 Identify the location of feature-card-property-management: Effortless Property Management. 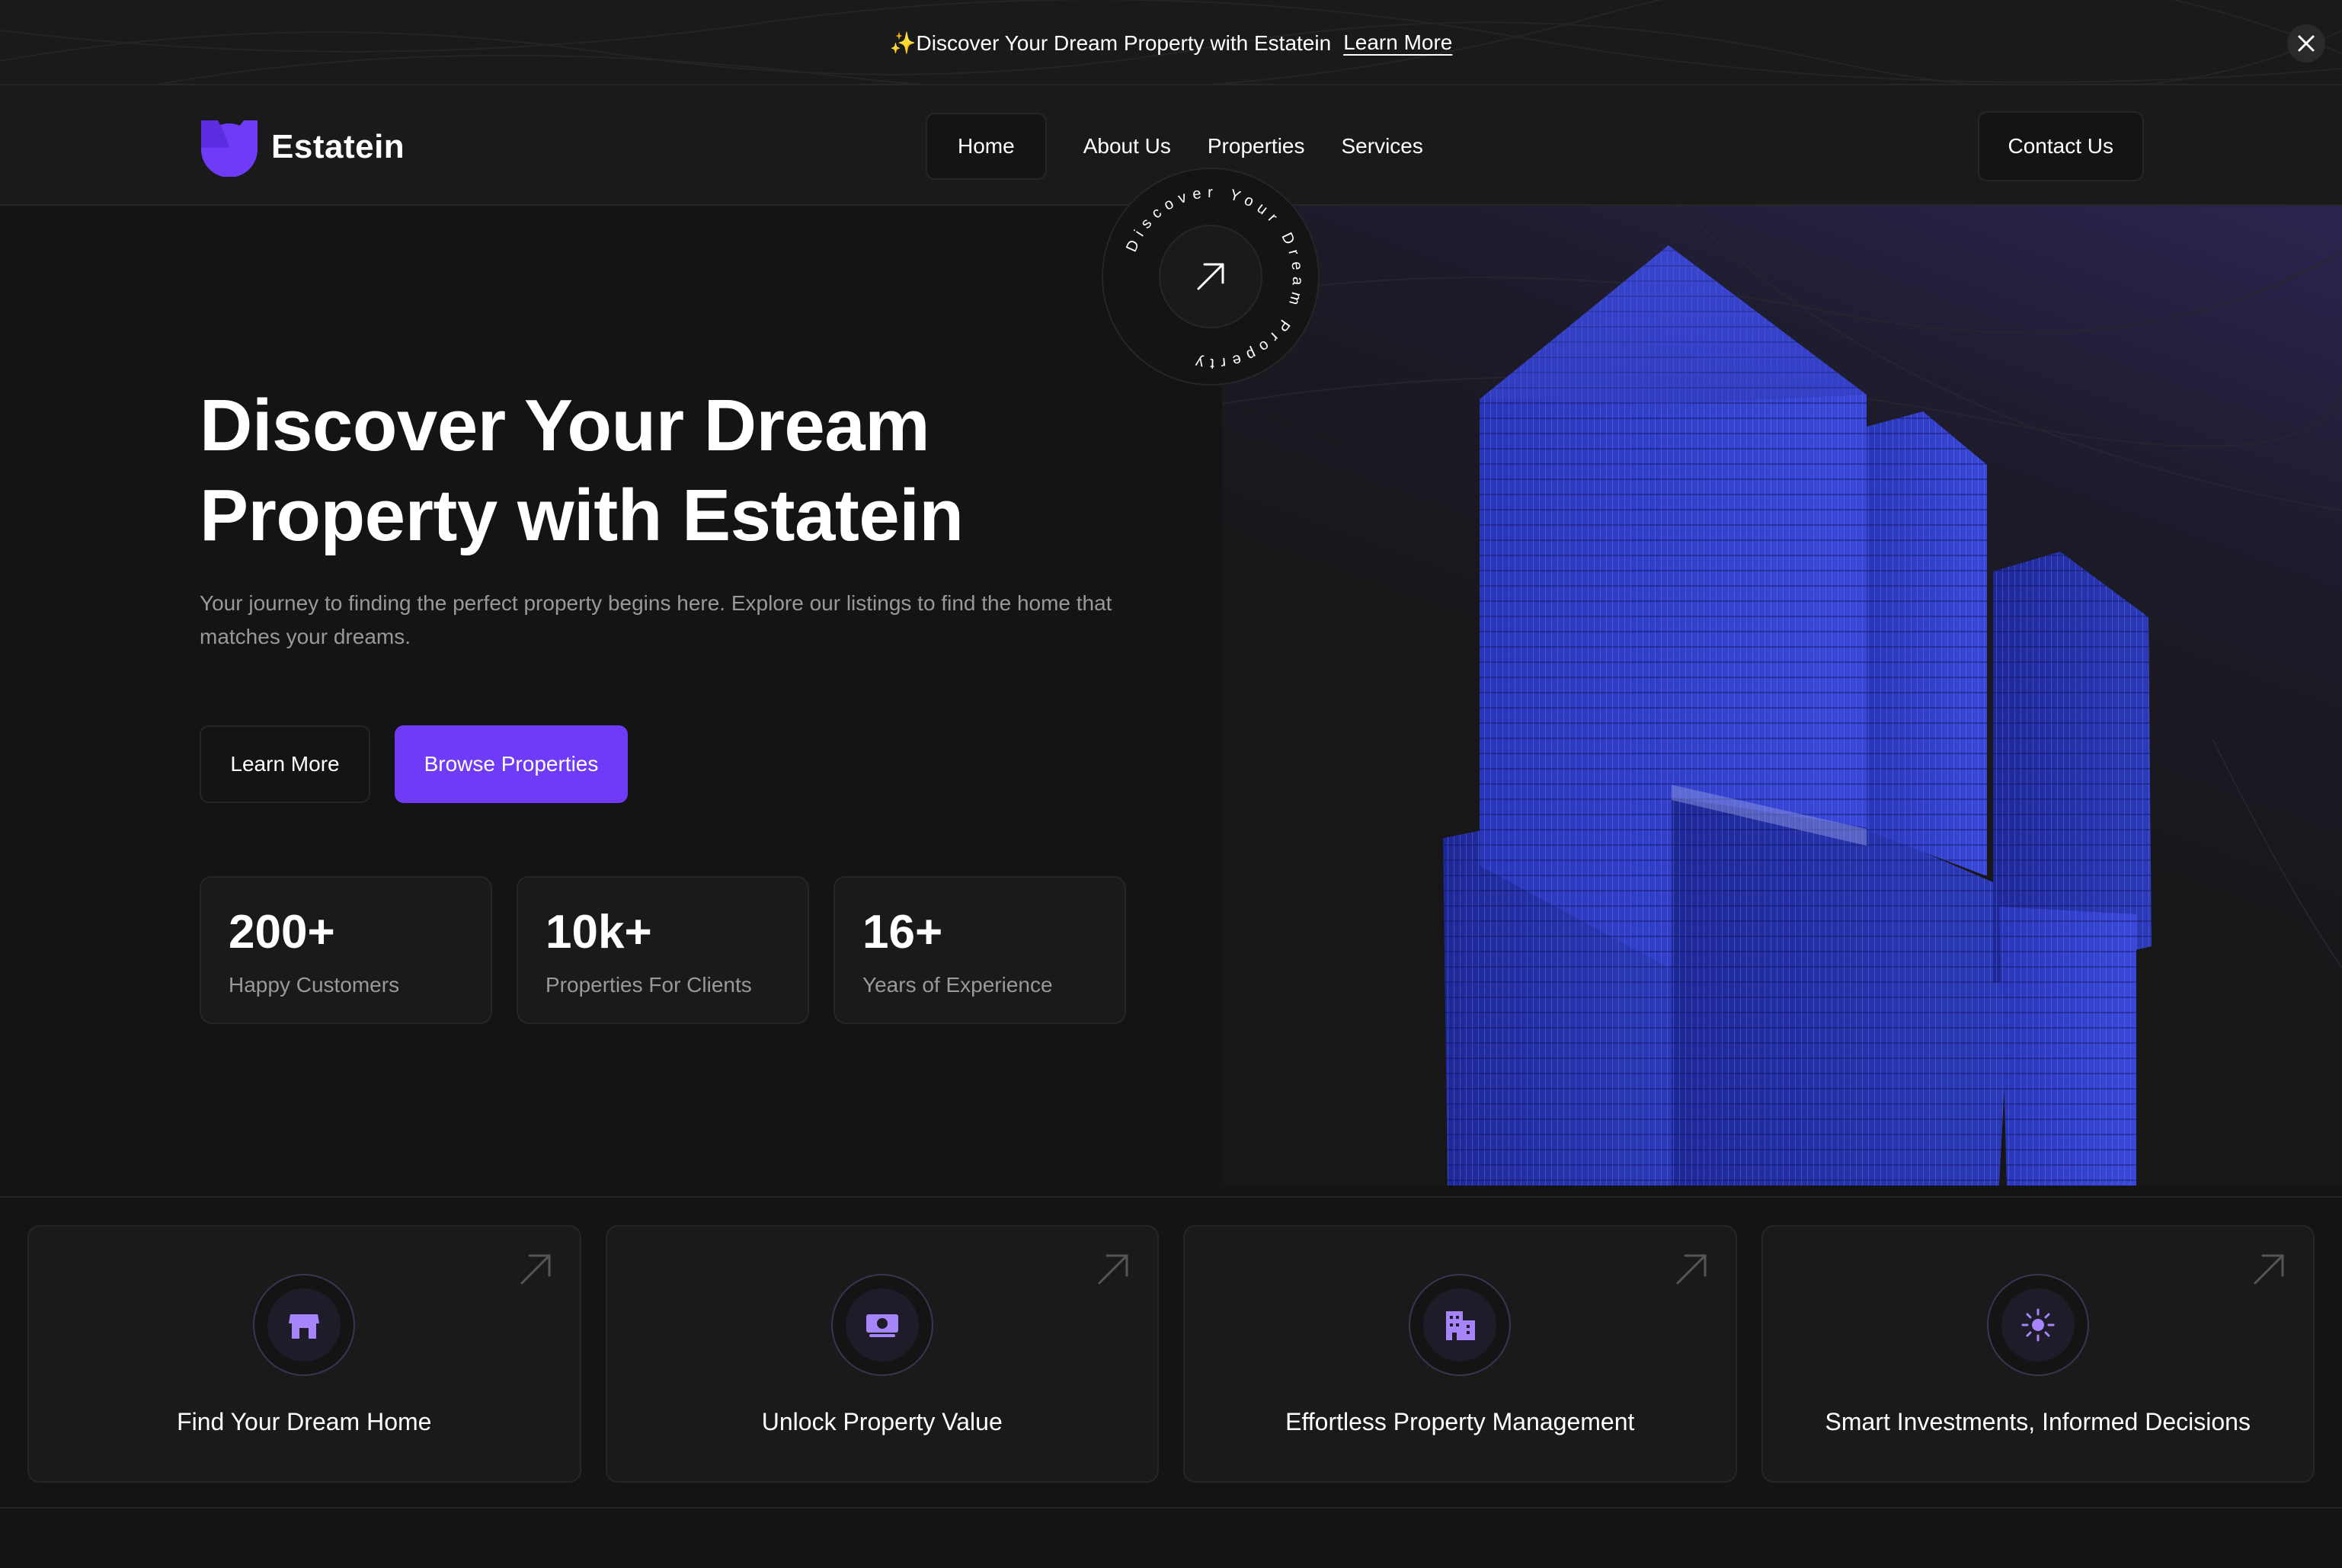
(1460, 1354).